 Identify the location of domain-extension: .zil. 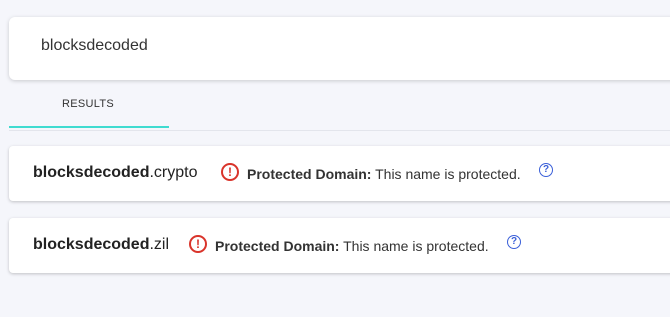
(159, 244).